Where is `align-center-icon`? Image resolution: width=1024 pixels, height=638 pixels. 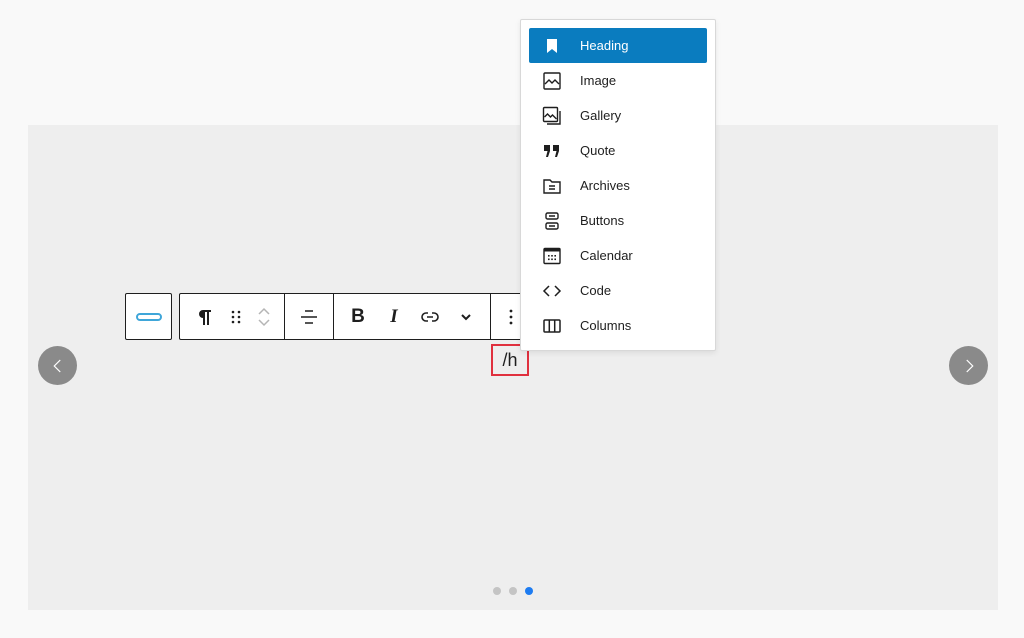 align-center-icon is located at coordinates (309, 316).